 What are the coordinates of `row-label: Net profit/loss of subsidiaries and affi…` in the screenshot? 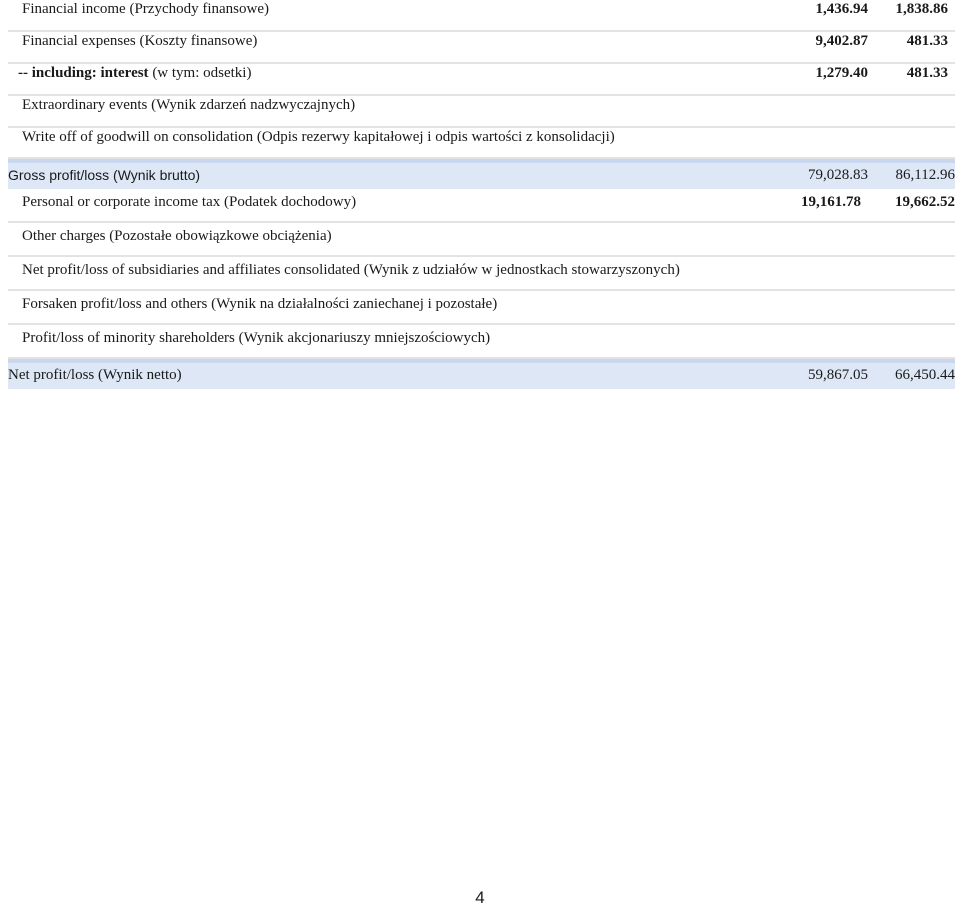 It's located at (351, 270).